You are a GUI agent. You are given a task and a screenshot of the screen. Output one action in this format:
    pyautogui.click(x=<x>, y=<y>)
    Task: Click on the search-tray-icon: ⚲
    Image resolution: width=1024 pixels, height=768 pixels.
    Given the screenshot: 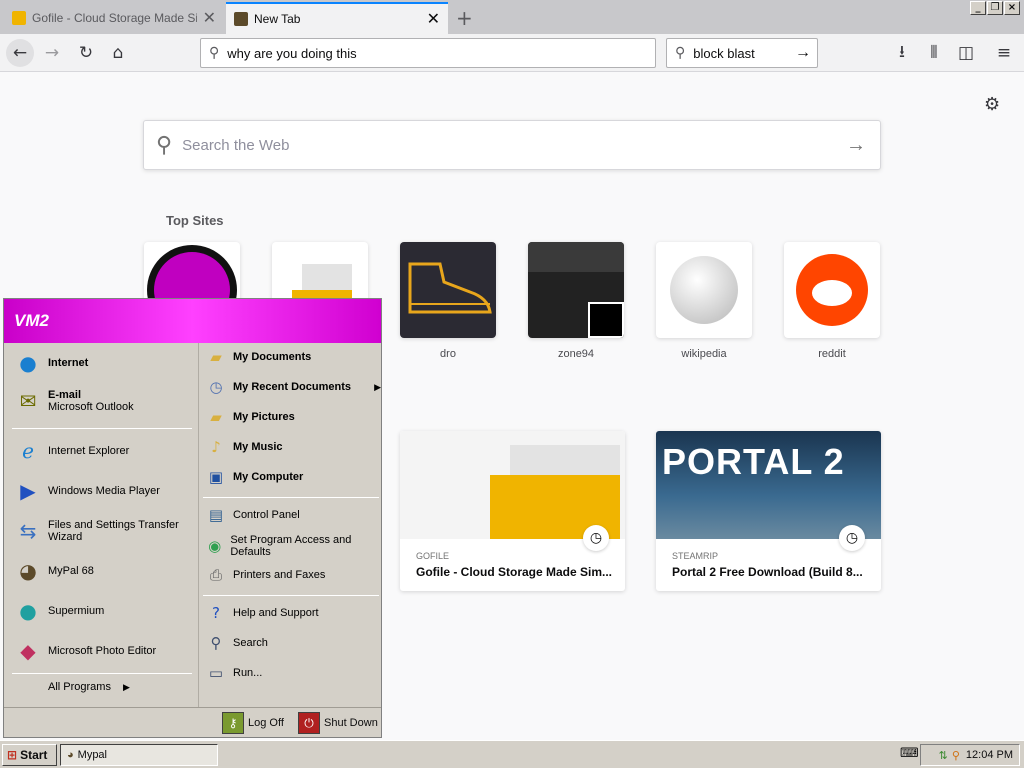 What is the action you would take?
    pyautogui.click(x=956, y=755)
    